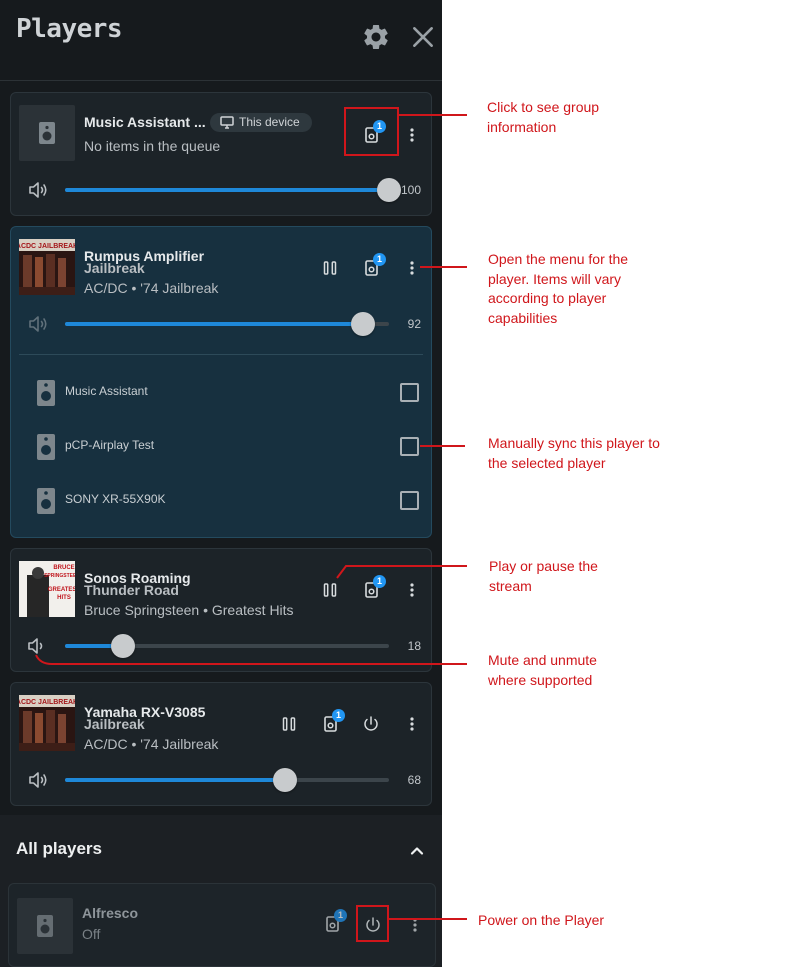 The height and width of the screenshot is (967, 800). What do you see at coordinates (543, 117) in the screenshot?
I see `annotation-group-info: Click to see group information` at bounding box center [543, 117].